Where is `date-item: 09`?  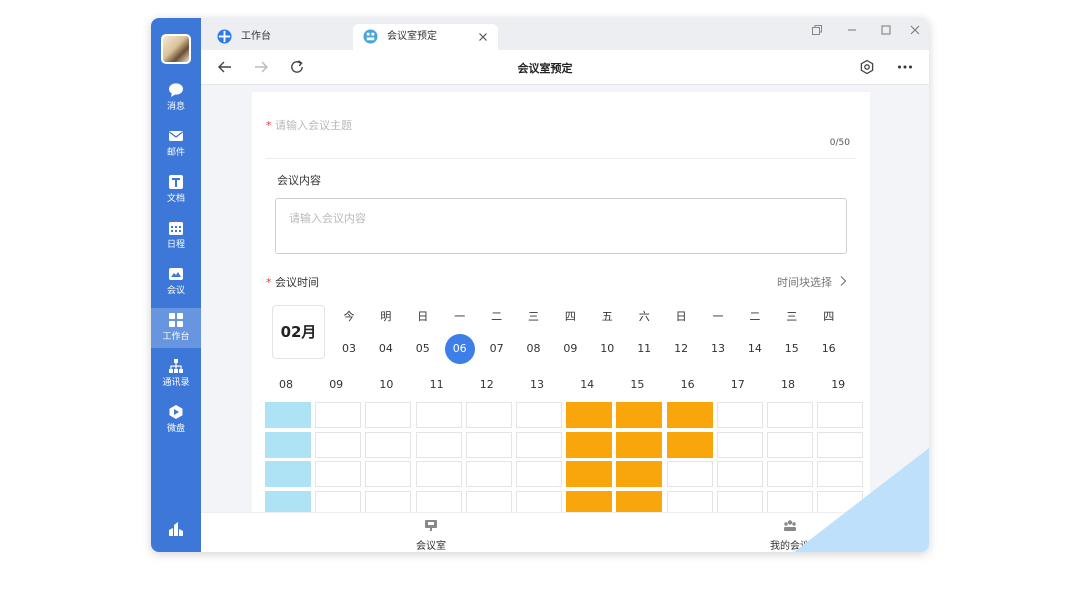
date-item: 09 is located at coordinates (570, 349).